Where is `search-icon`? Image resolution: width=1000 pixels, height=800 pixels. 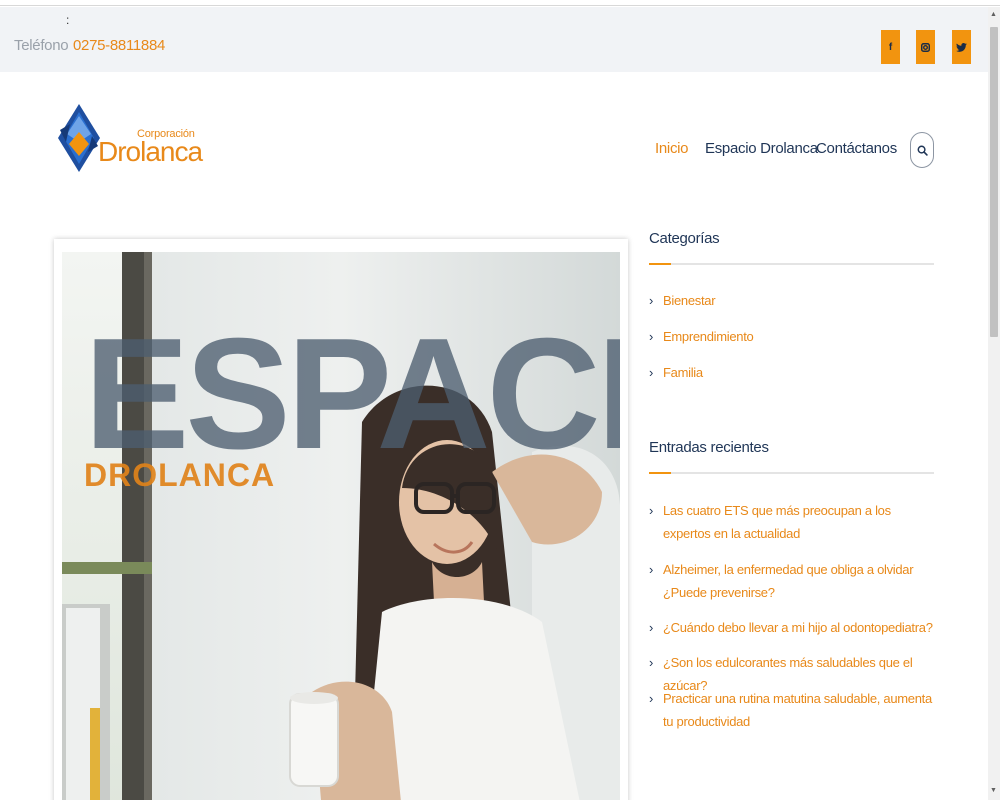
search-icon is located at coordinates (922, 150).